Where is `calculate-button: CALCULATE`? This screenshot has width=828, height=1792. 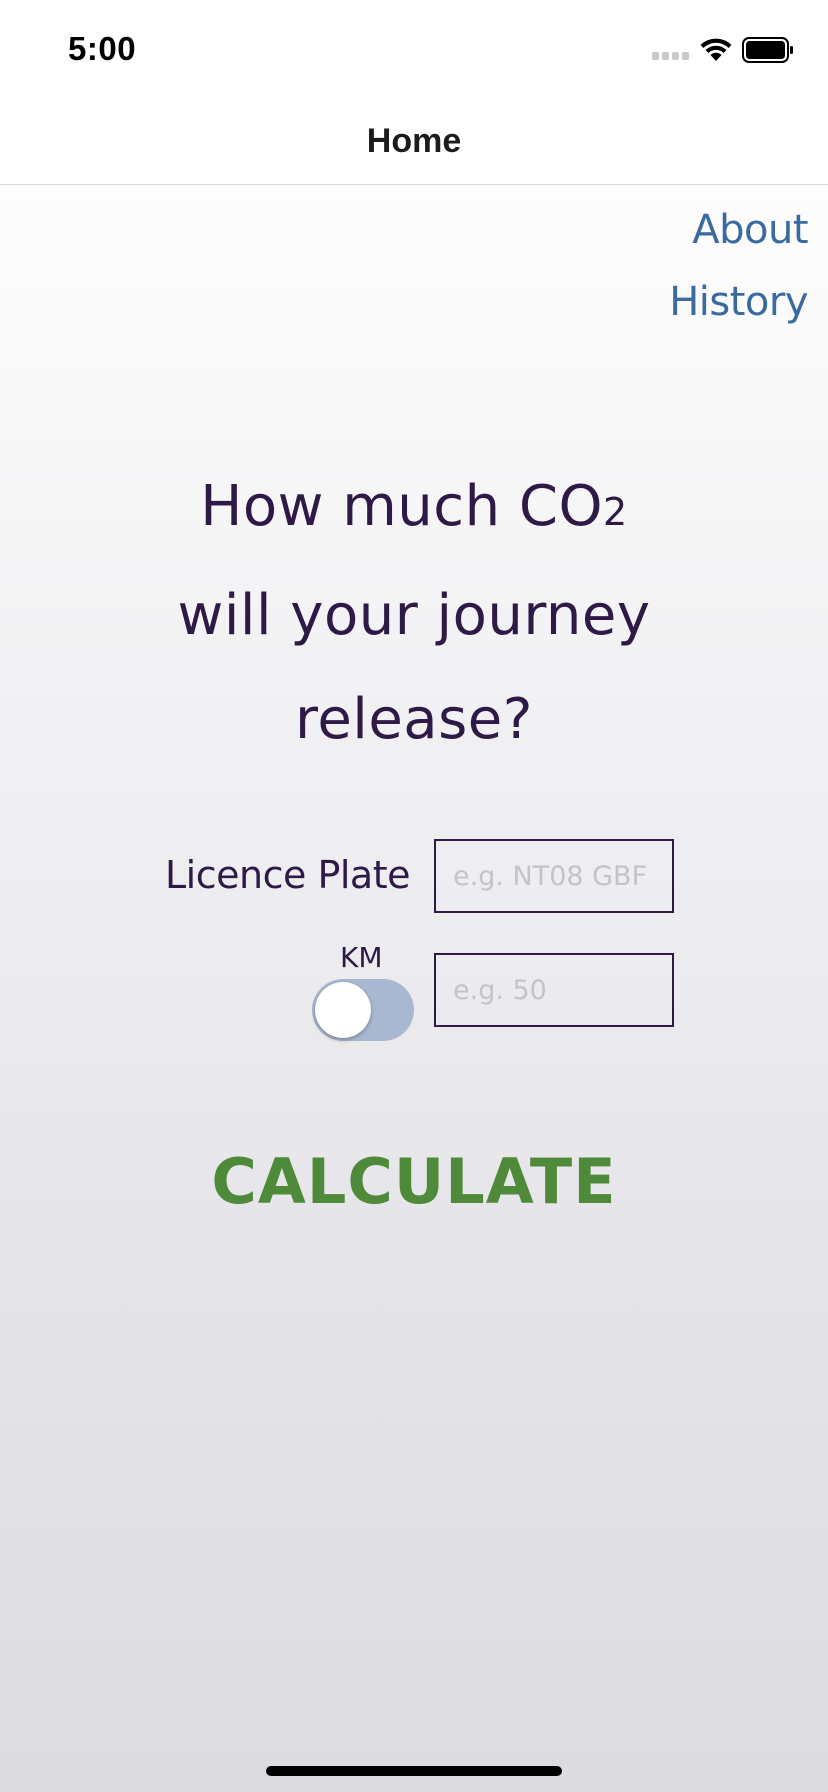
calculate-button: CALCULATE is located at coordinates (414, 1181).